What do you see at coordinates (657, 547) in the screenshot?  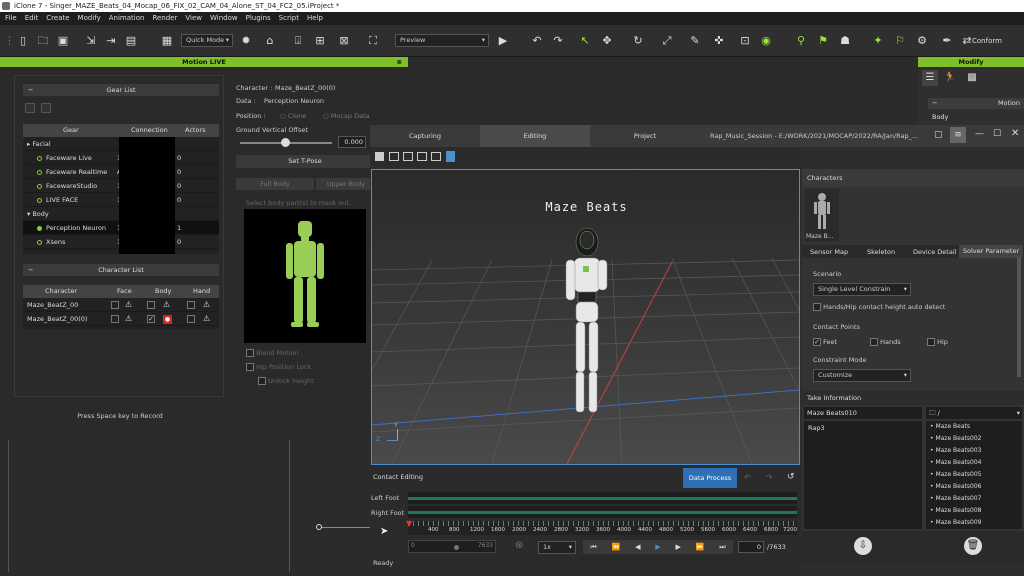 I see `play-icon: ▶` at bounding box center [657, 547].